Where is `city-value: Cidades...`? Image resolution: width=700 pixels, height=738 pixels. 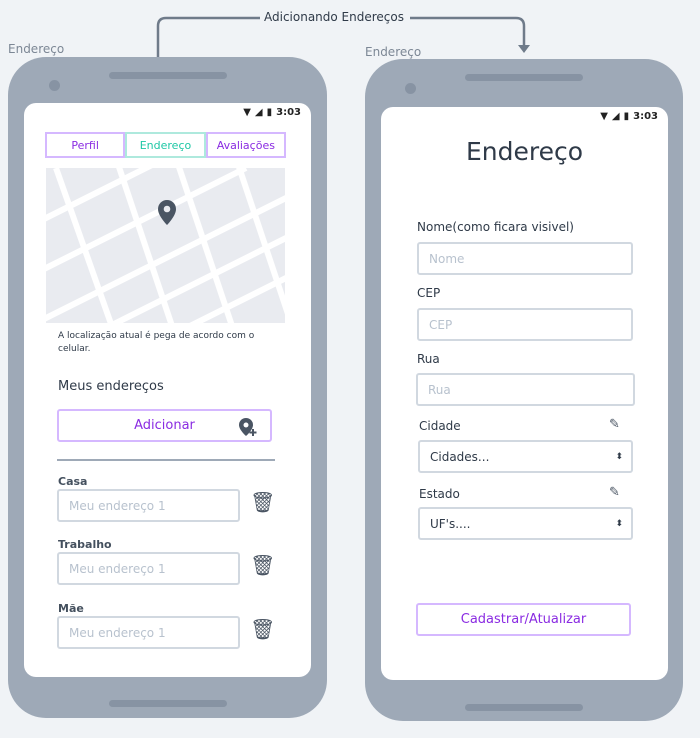
city-value: Cidades... is located at coordinates (460, 456).